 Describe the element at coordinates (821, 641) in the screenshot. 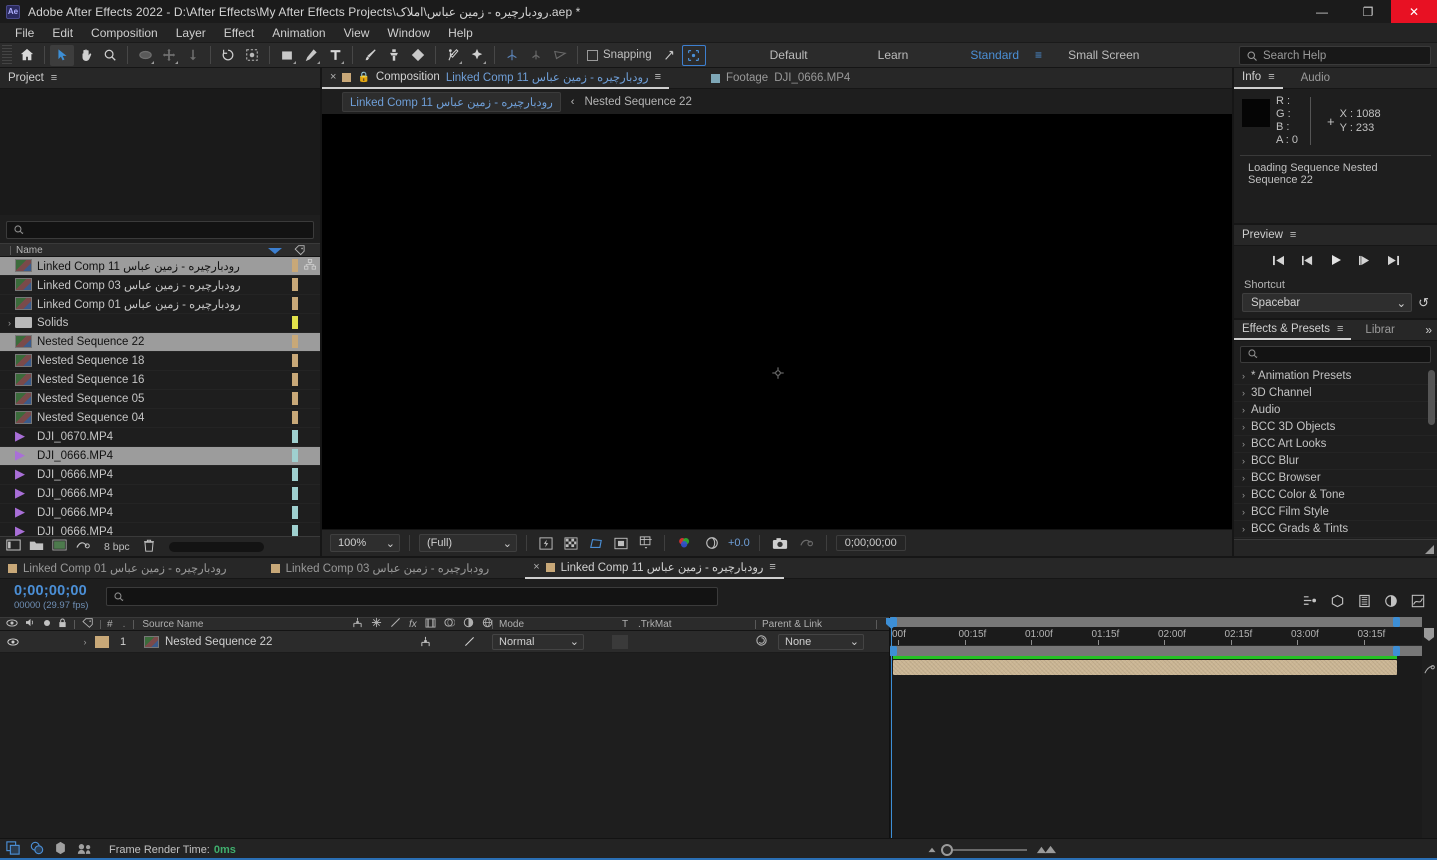

I see `layer-parent-select: None ⌄` at that location.